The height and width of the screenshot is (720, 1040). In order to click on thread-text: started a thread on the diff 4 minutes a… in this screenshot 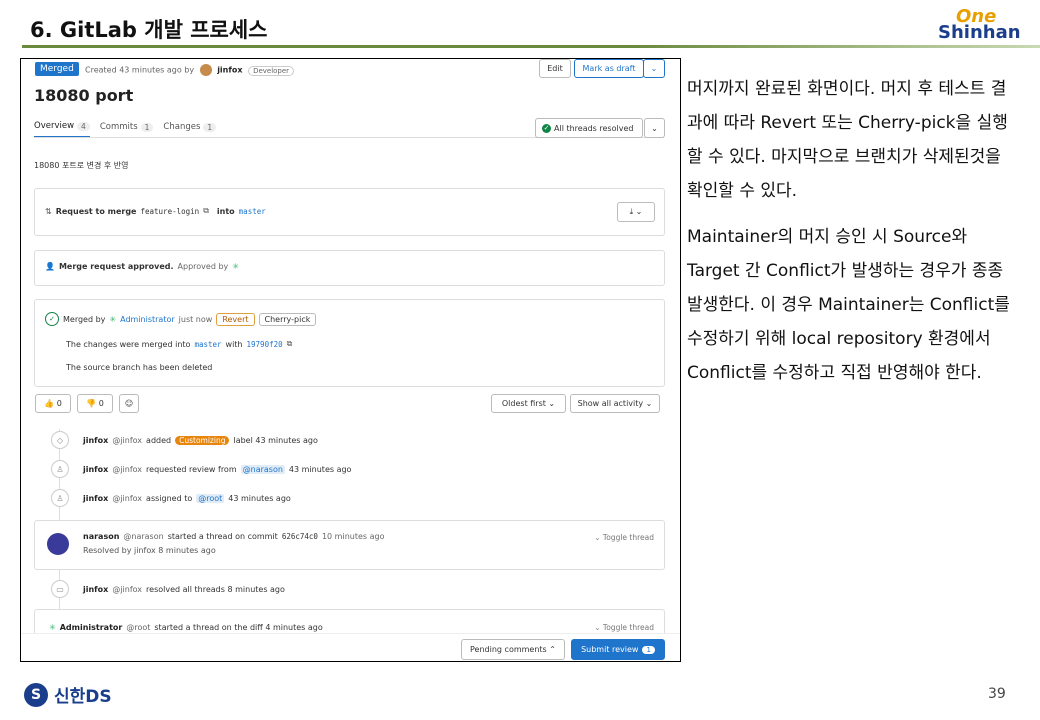, I will do `click(238, 627)`.